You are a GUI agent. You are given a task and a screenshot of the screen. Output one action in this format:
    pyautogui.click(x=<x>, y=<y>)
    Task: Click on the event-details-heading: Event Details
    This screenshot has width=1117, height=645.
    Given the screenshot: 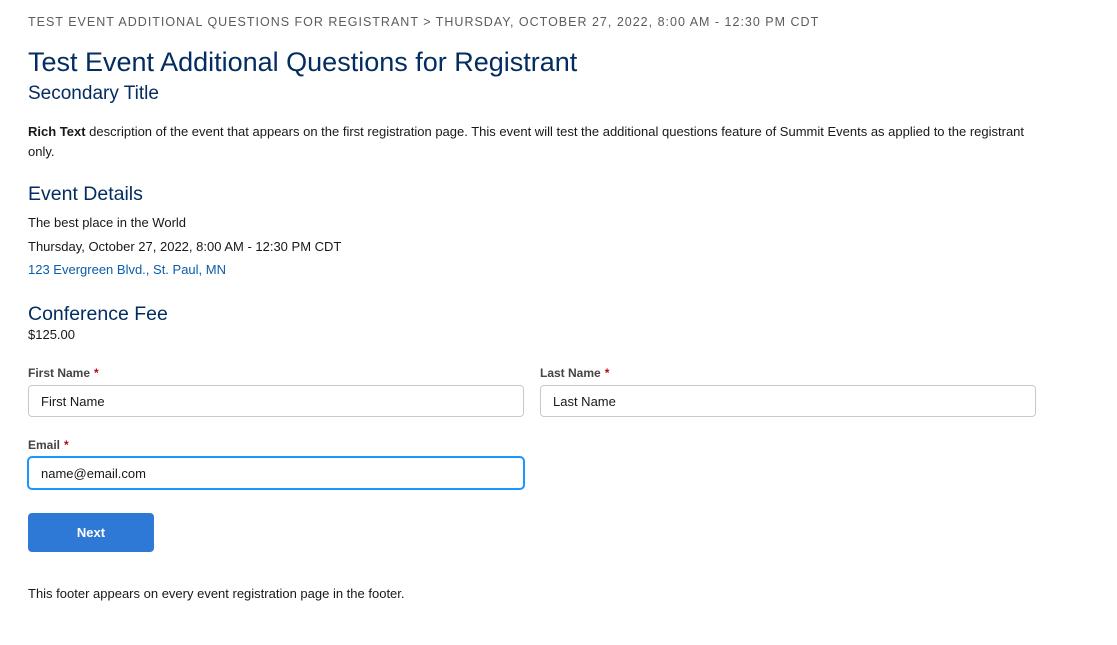 What is the action you would take?
    pyautogui.click(x=85, y=194)
    